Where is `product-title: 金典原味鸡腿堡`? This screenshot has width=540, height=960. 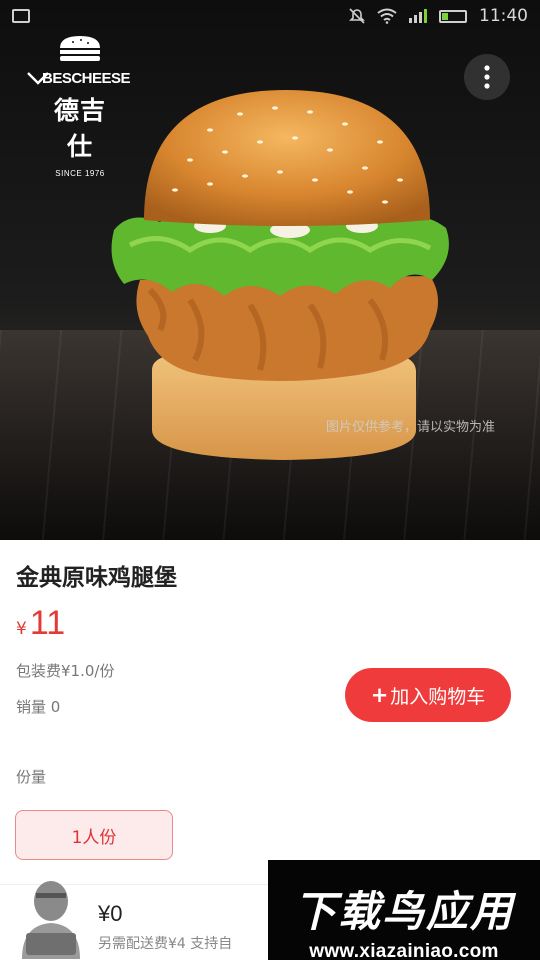 product-title: 金典原味鸡腿堡 is located at coordinates (96, 578).